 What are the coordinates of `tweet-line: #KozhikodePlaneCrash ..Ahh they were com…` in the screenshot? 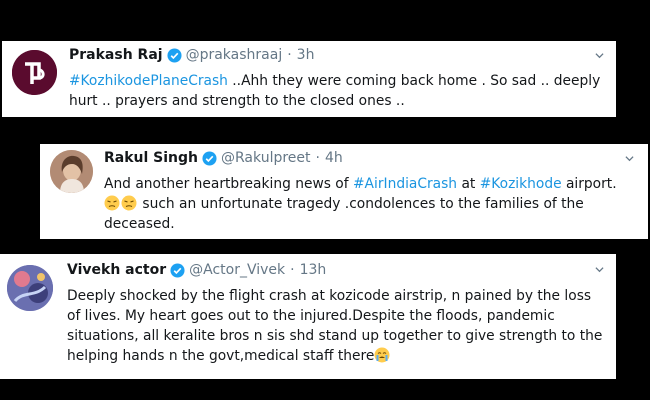 It's located at (339, 81).